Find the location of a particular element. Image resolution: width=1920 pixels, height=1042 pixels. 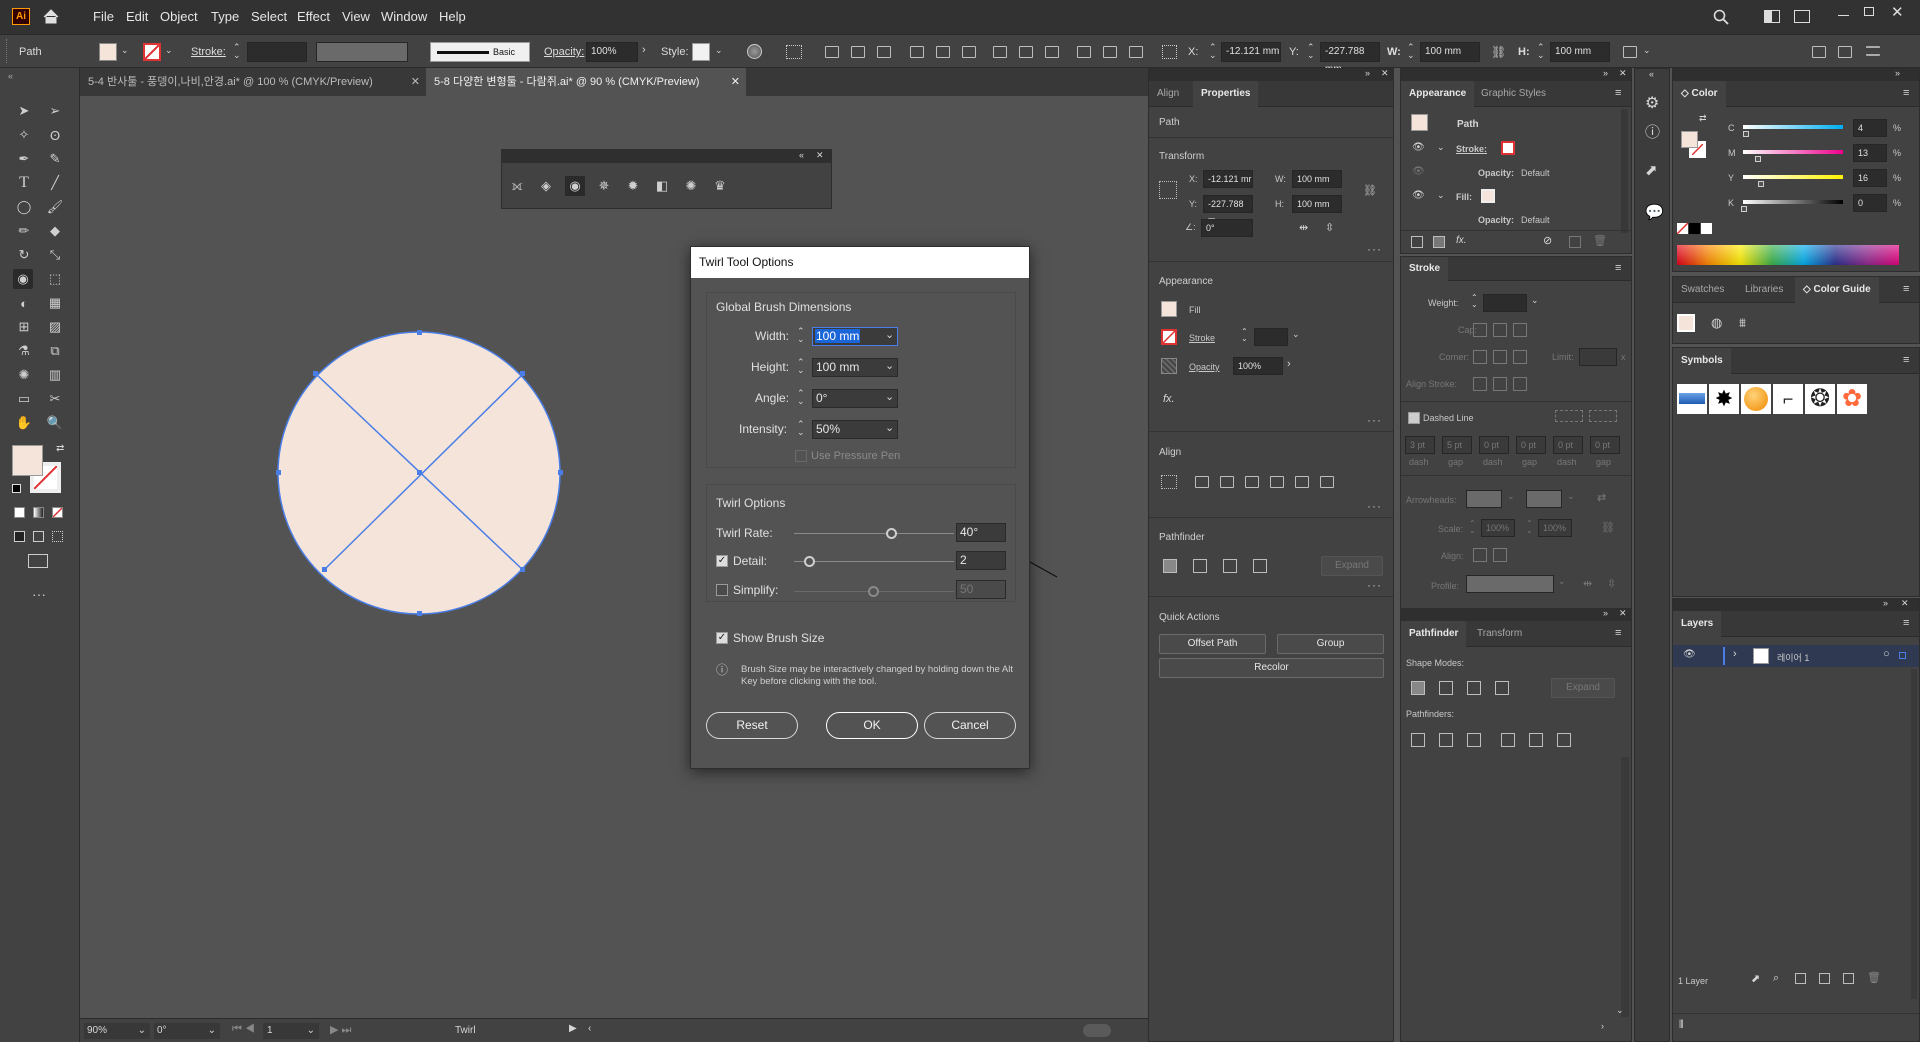

hand-tool-icon: ✋ is located at coordinates (24, 423).